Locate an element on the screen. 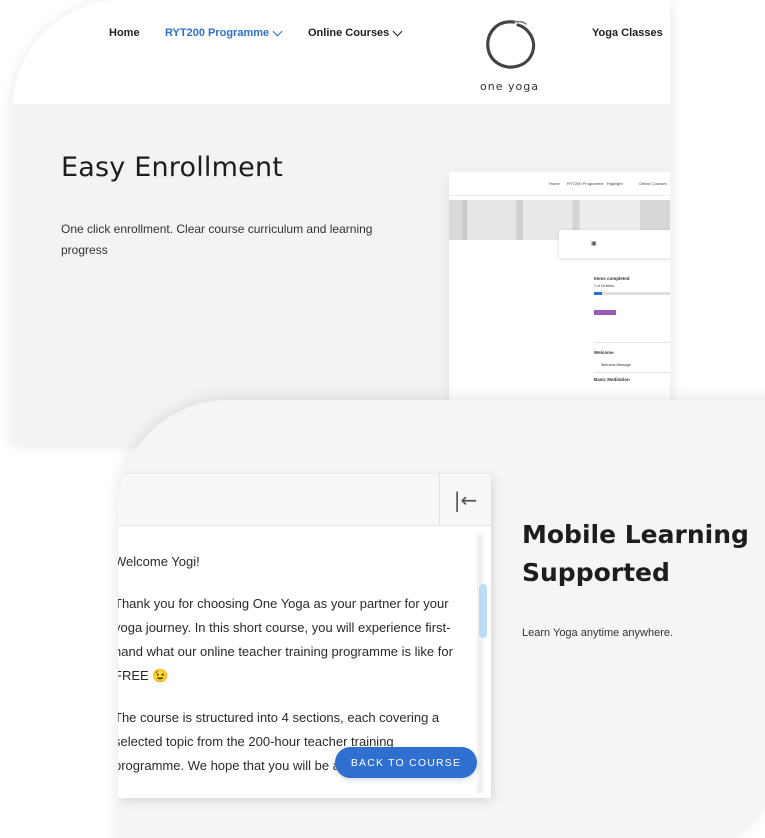  mini-nav-item: Home is located at coordinates (554, 183).